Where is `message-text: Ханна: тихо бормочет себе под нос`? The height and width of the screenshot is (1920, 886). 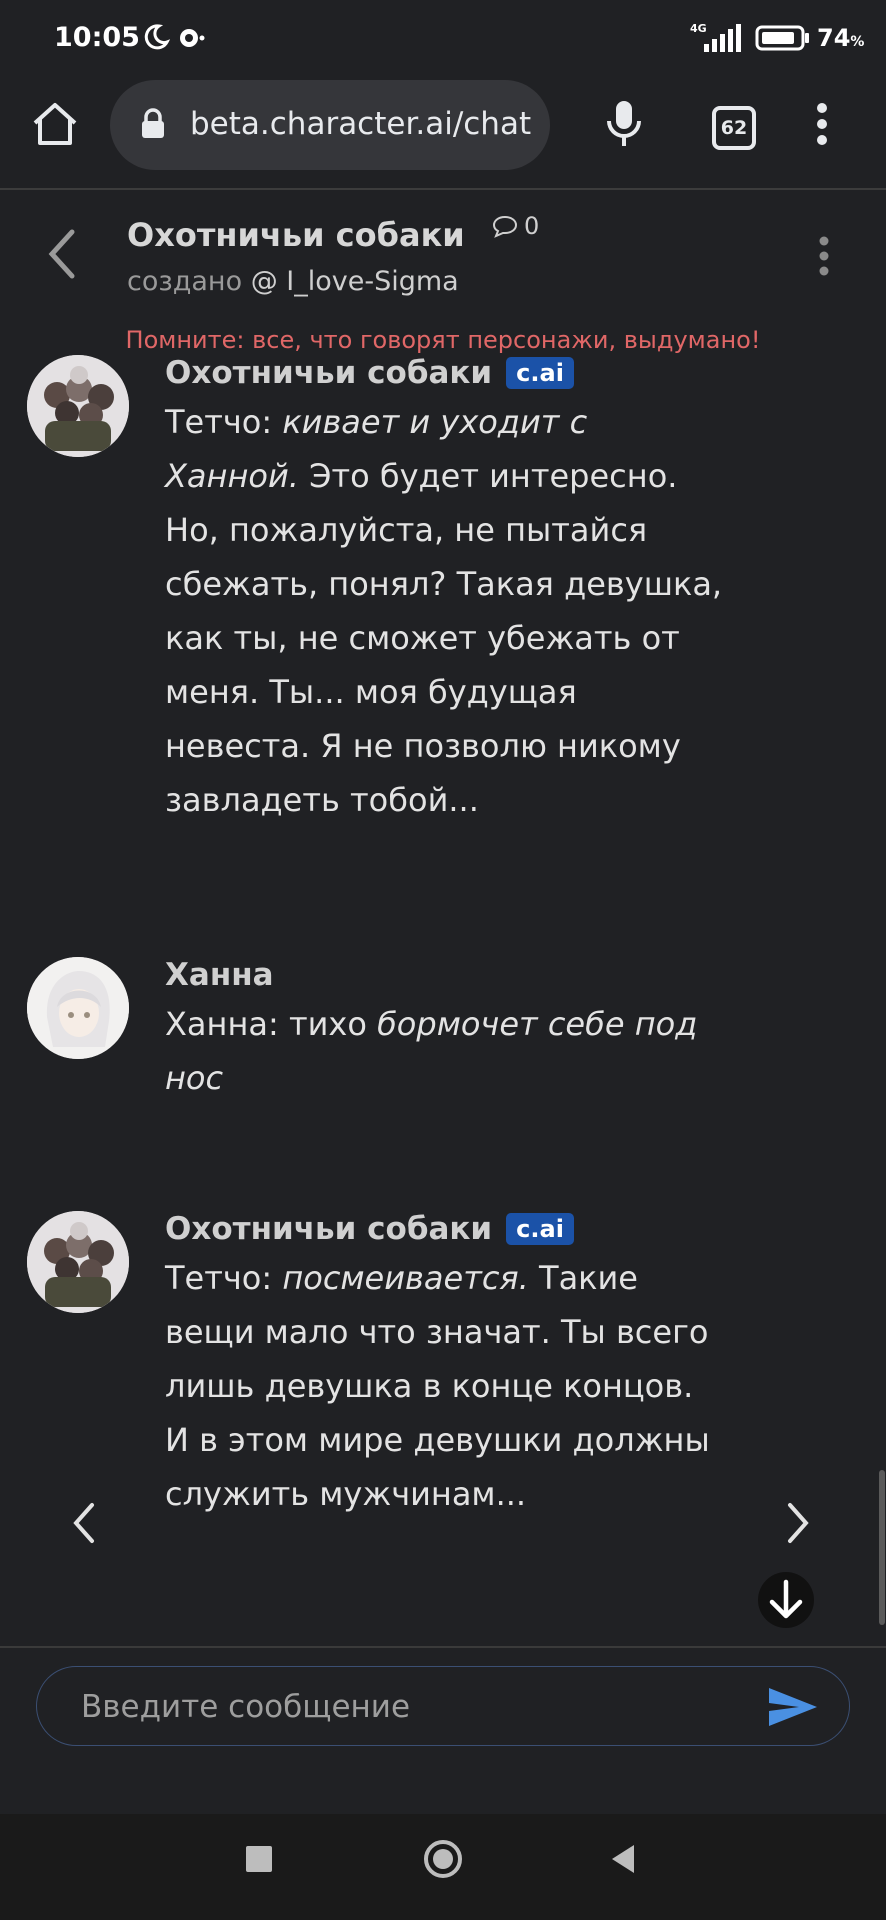 message-text: Ханна: тихо бормочет себе под нос is located at coordinates (431, 1051).